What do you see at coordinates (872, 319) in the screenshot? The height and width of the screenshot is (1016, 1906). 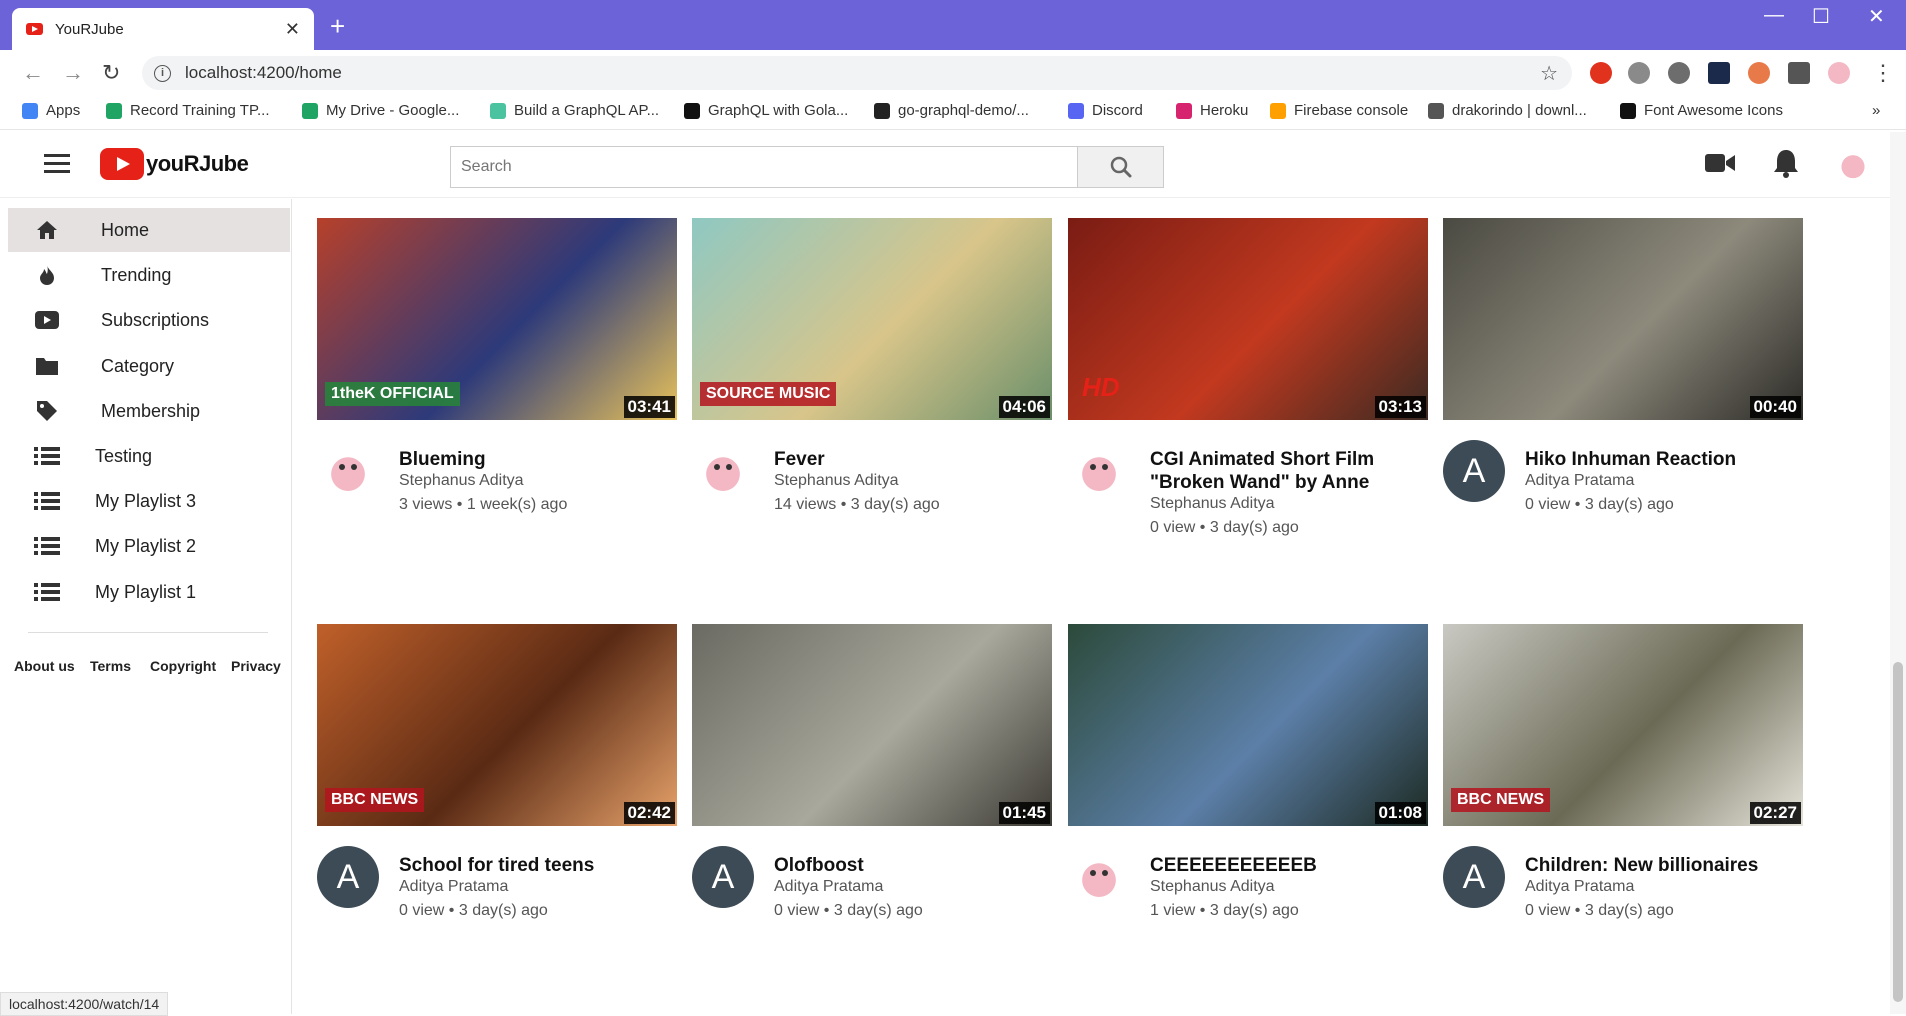 I see `video-thumbnail: SOURCE MUSIC 04:06` at bounding box center [872, 319].